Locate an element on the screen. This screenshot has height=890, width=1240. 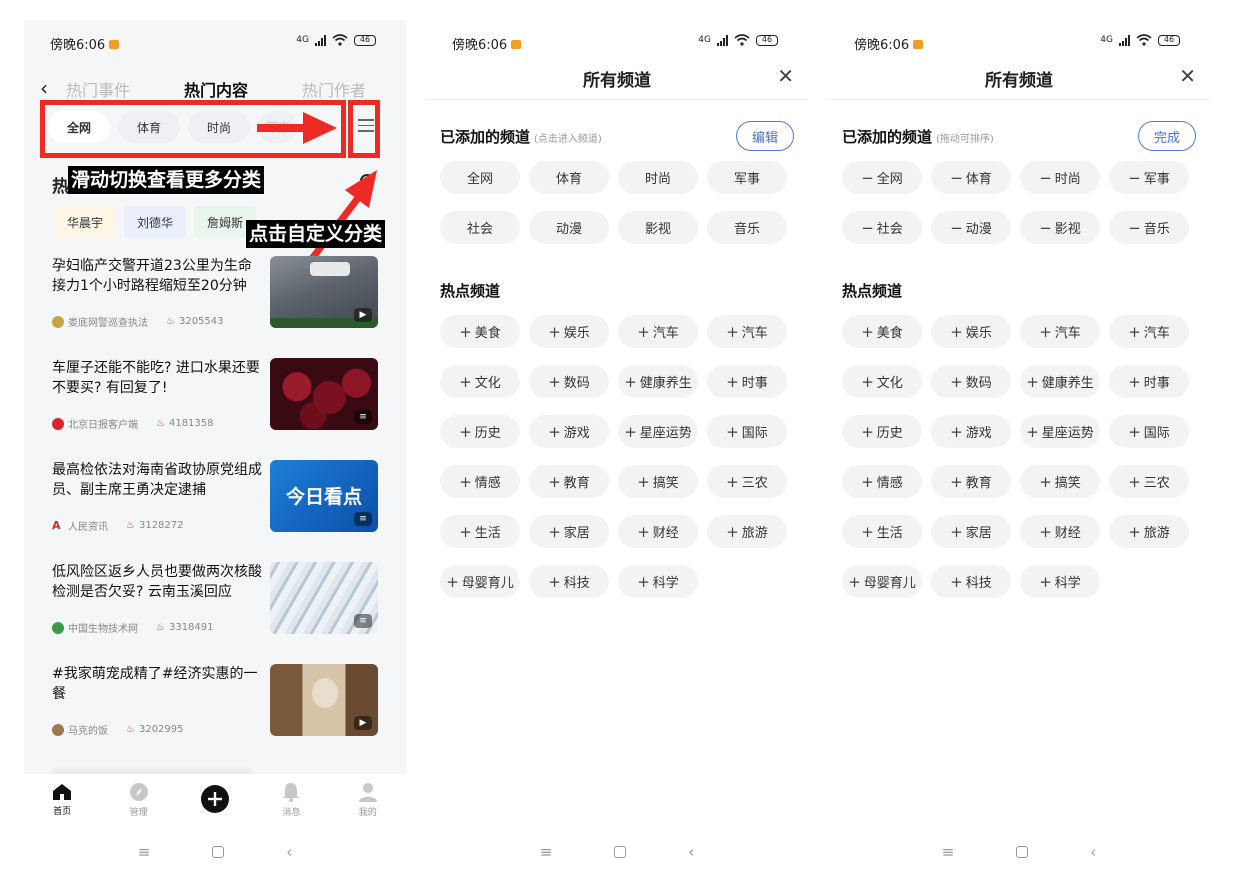
nav-publish is located at coordinates (215, 800).